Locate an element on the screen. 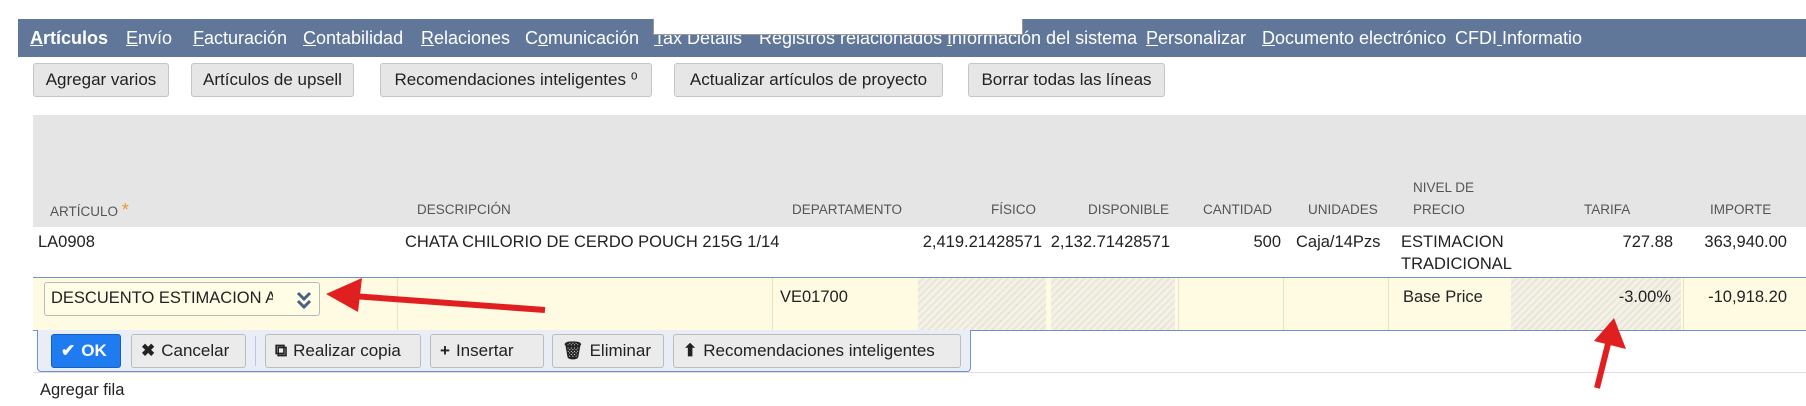 The image size is (1806, 406). col-unidades: UNIDADES is located at coordinates (1343, 210).